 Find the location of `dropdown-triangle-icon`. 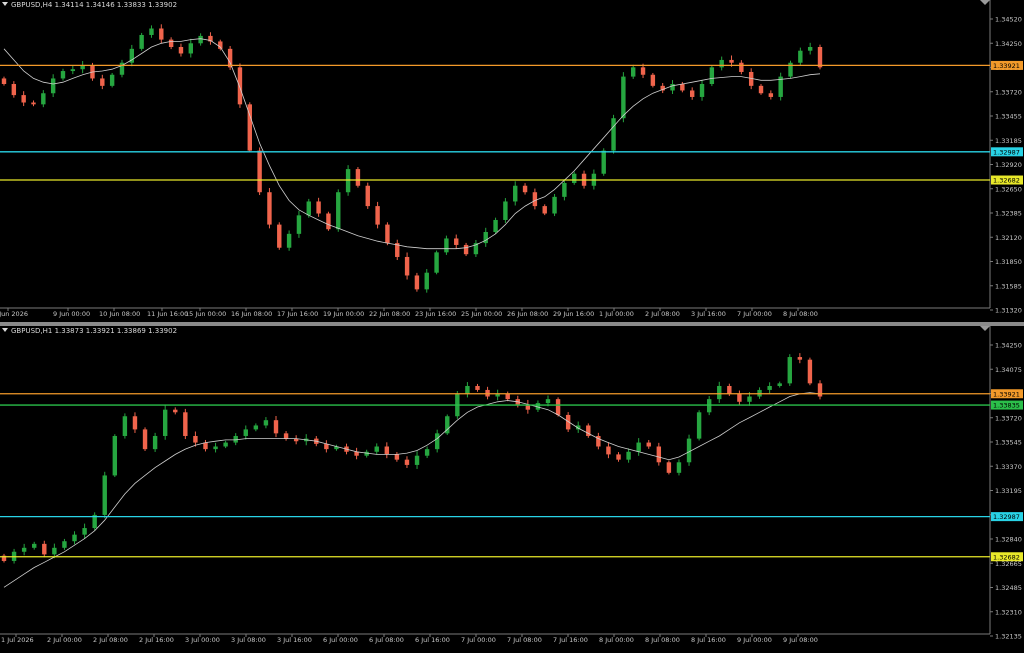

dropdown-triangle-icon is located at coordinates (5, 330).